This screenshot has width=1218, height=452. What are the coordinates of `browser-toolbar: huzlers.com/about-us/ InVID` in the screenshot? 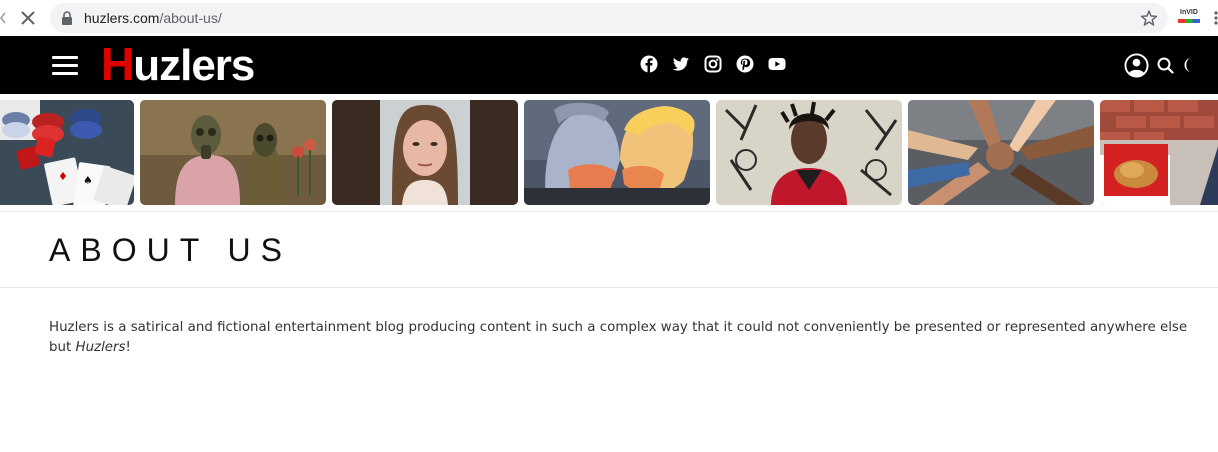 It's located at (609, 18).